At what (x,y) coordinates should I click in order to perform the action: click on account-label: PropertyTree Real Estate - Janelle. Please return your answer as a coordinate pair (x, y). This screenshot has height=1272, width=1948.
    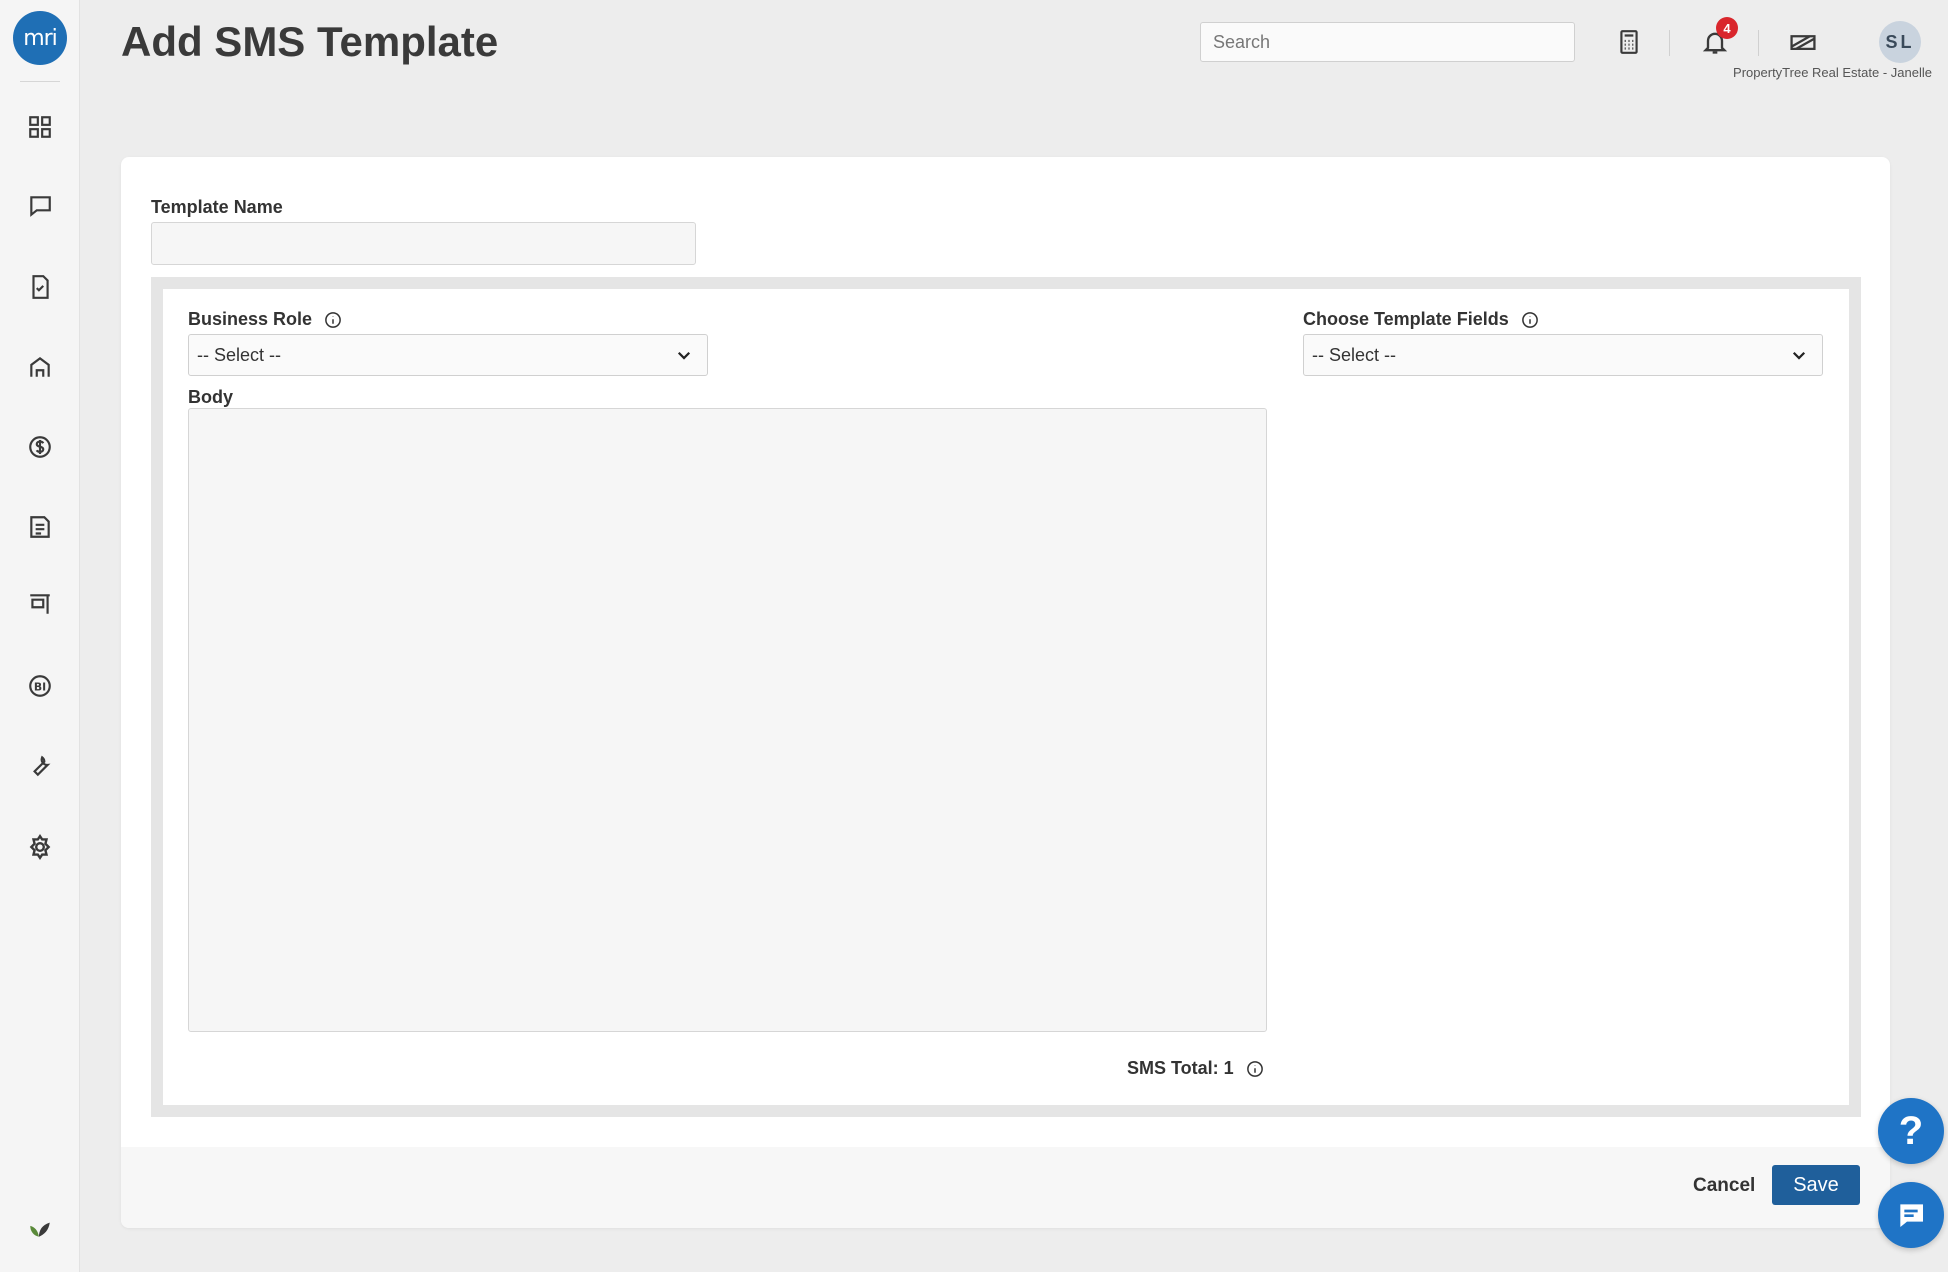
    Looking at the image, I should click on (1832, 72).